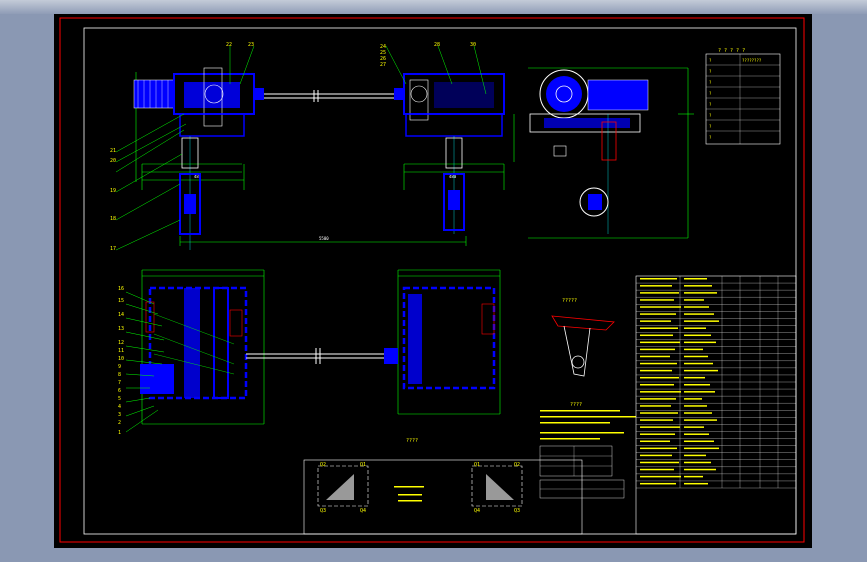 The image size is (867, 562). Describe the element at coordinates (121, 301) in the screenshot. I see `svg-text: 15` at that location.